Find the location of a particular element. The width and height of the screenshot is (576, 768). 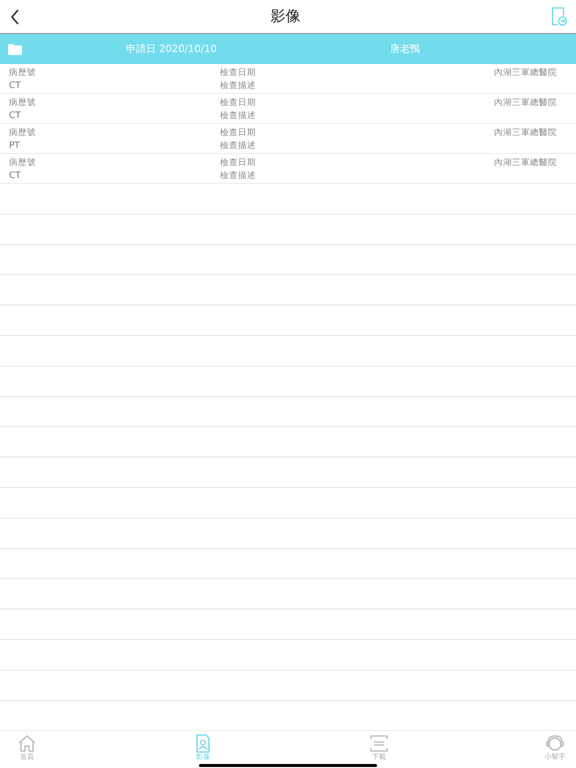

document-lines-icon is located at coordinates (379, 743).